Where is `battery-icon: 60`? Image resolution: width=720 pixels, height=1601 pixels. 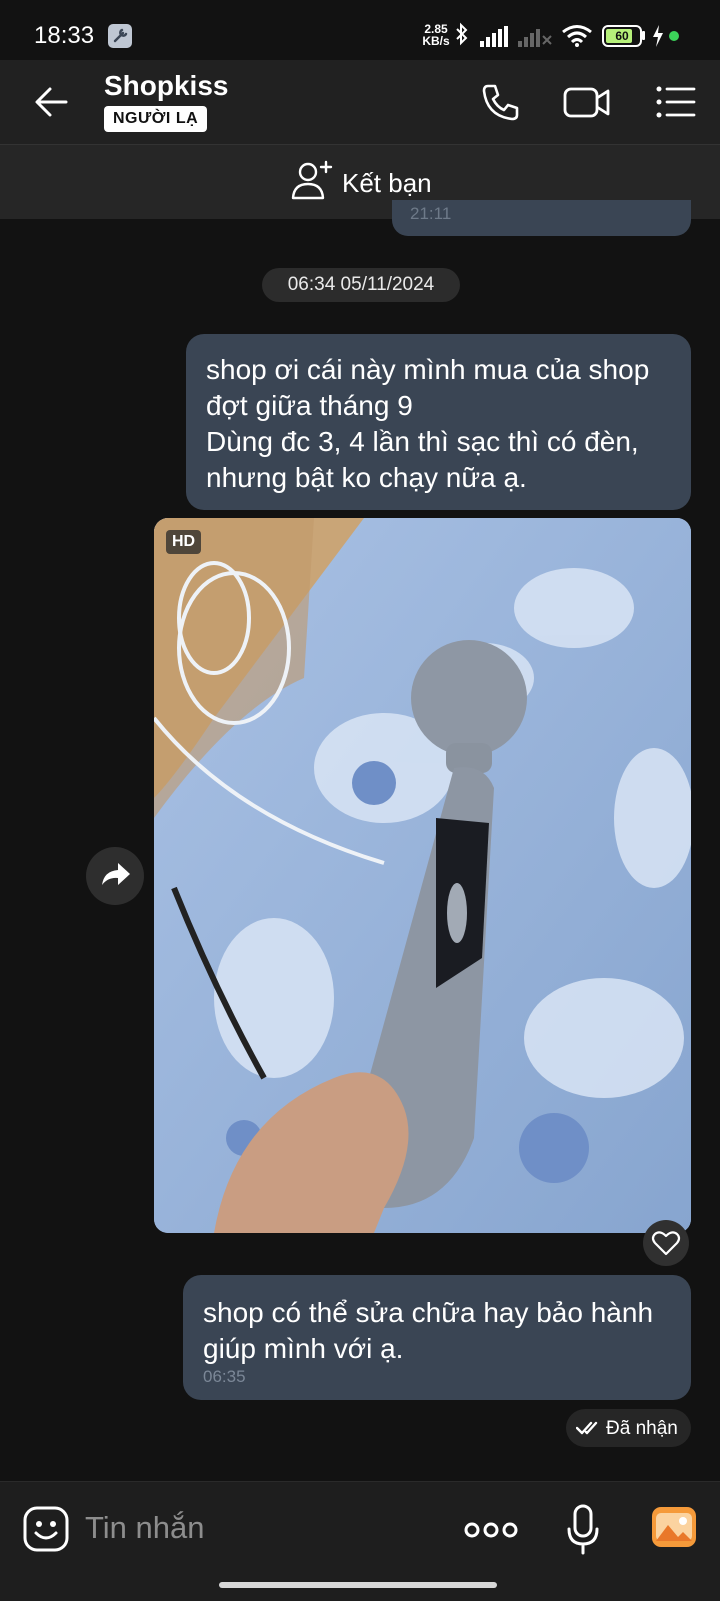
battery-icon: 60 is located at coordinates (622, 36).